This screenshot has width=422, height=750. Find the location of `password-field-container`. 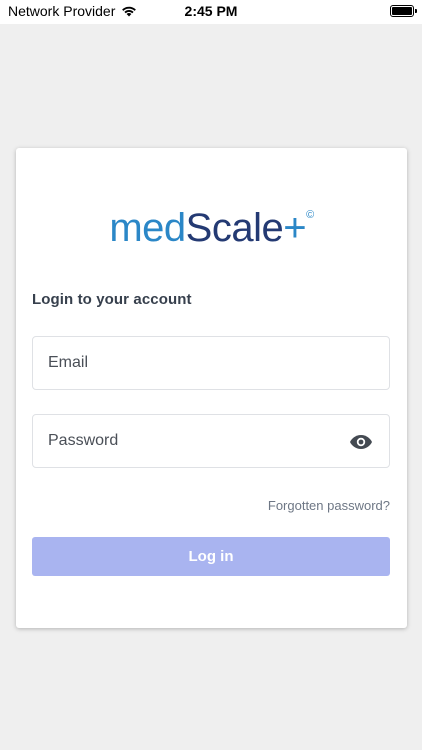

password-field-container is located at coordinates (211, 441).